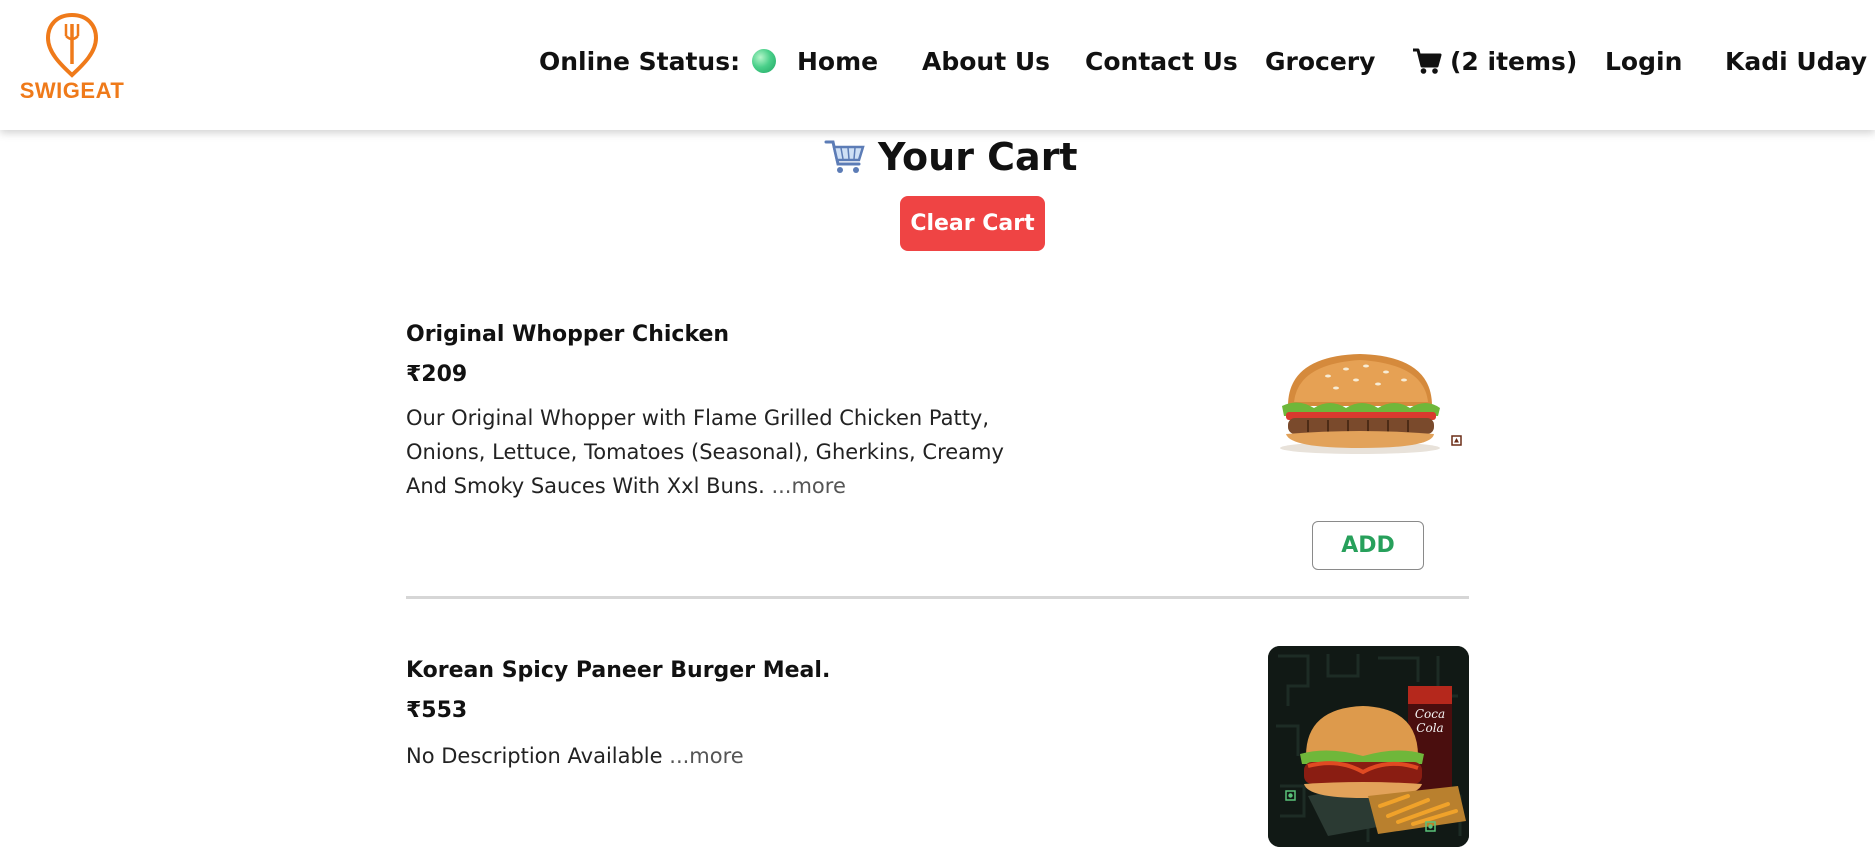 The width and height of the screenshot is (1875, 853). I want to click on nav-about: About Us, so click(986, 61).